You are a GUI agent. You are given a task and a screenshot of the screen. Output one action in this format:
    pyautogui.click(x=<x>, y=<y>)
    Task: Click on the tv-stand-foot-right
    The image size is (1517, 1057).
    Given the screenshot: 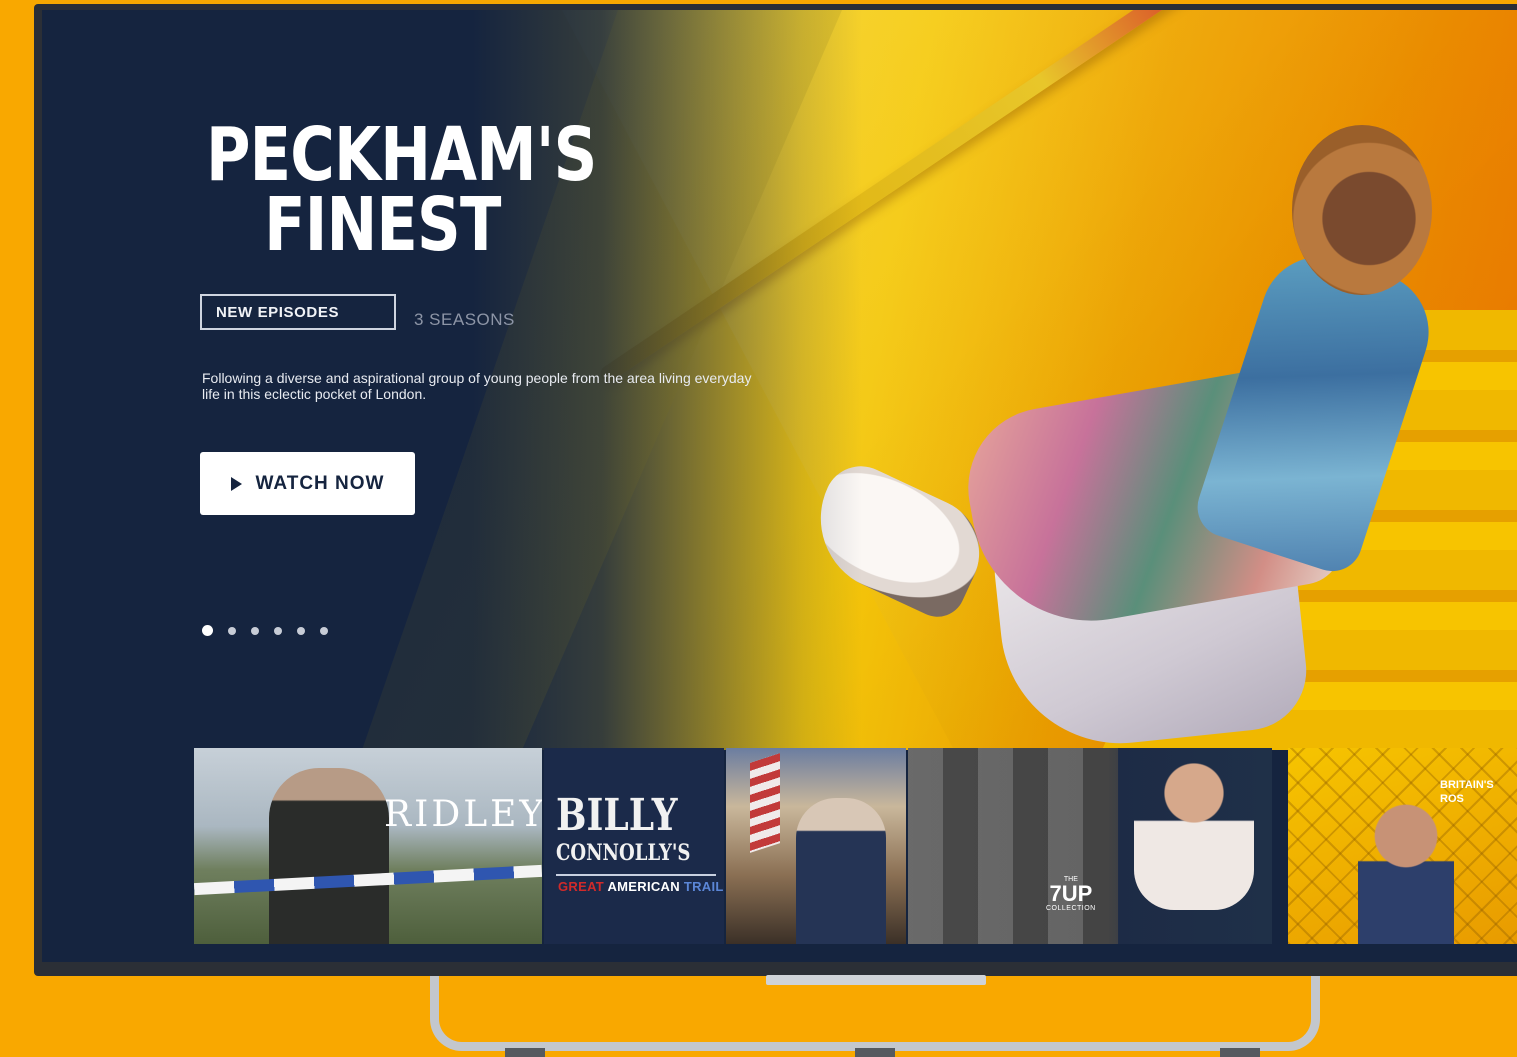 What is the action you would take?
    pyautogui.click(x=1240, y=1052)
    